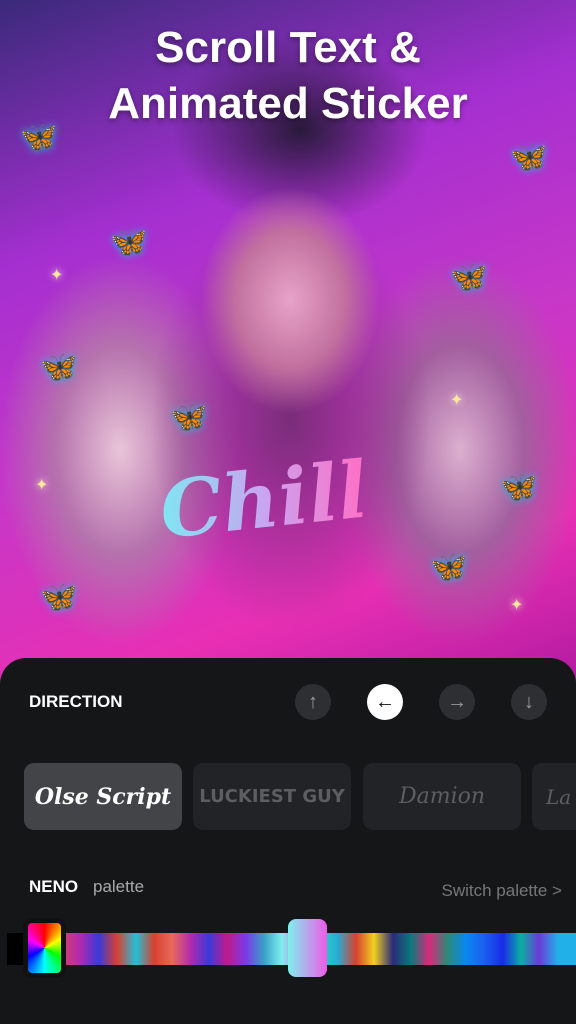 This screenshot has width=576, height=1024. Describe the element at coordinates (288, 47) in the screenshot. I see `title-line: Scroll Text &` at that location.